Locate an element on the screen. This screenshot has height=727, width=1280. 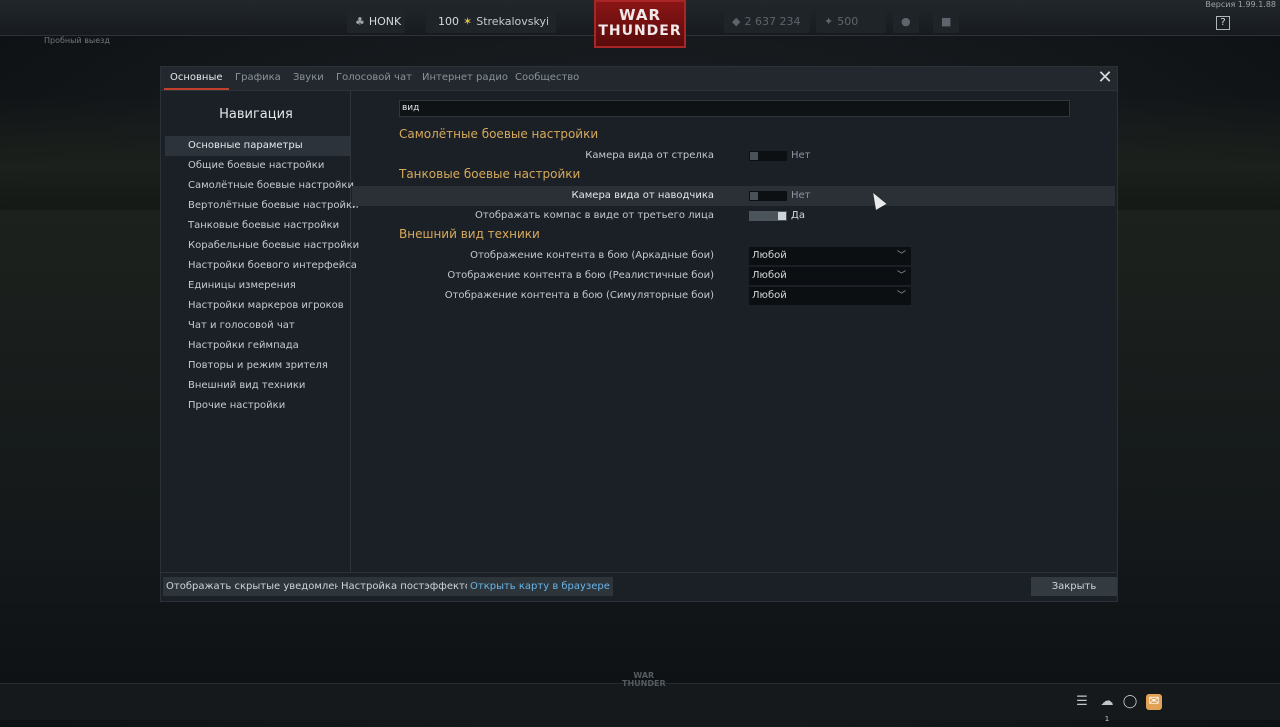
nav-item-hud: Настройки боевого интерфейса is located at coordinates (261, 266).